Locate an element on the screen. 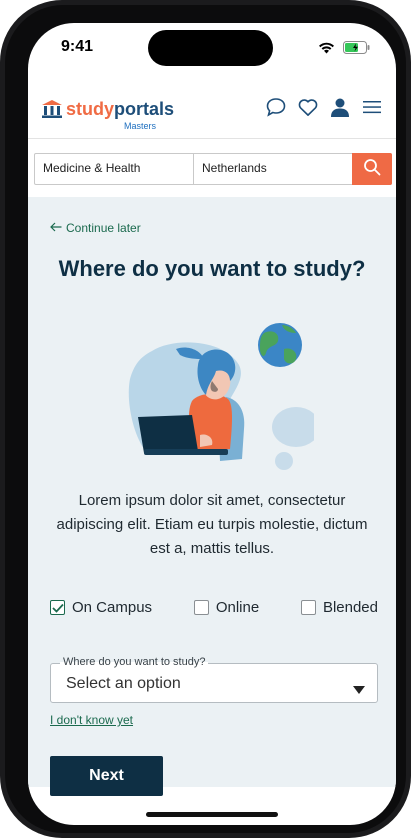 The width and height of the screenshot is (411, 838). menu-icon is located at coordinates (372, 107).